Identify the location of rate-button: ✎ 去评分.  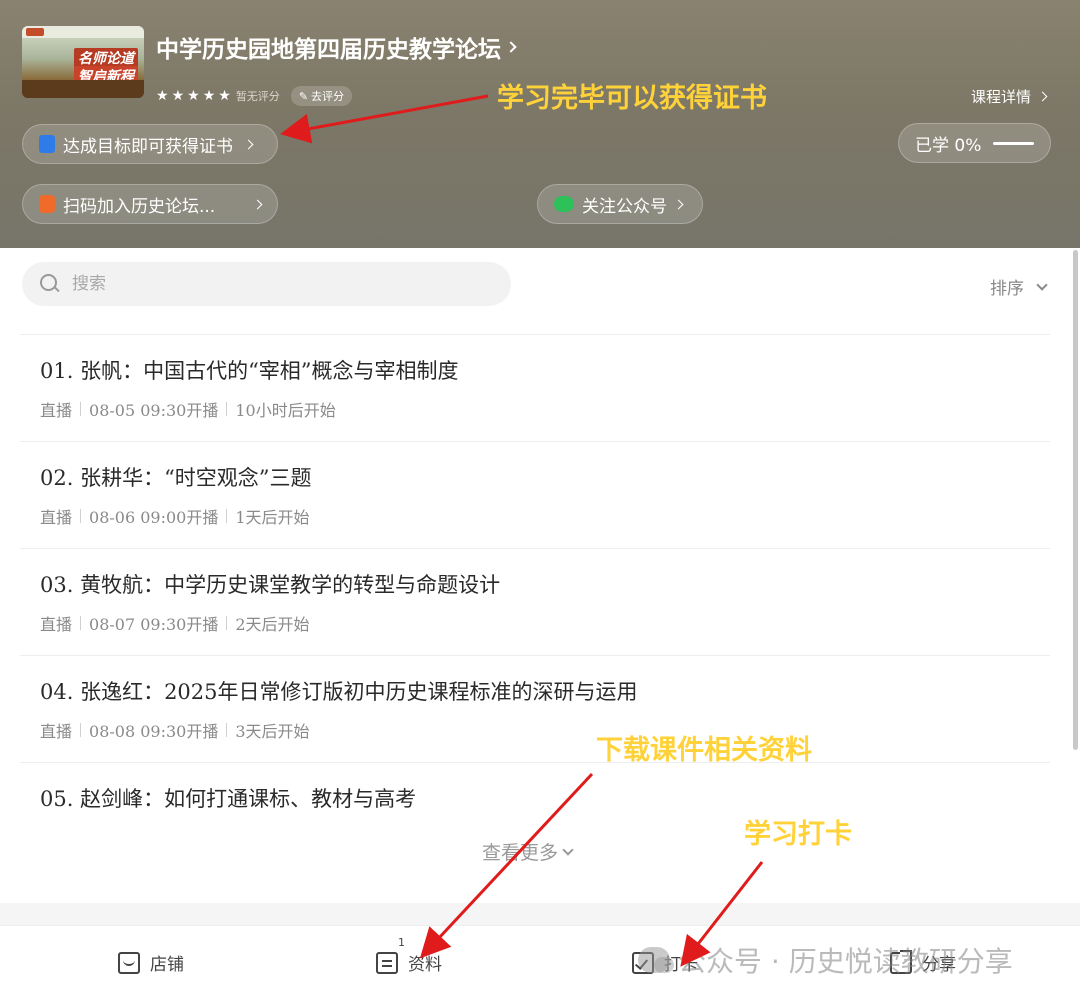
(321, 96).